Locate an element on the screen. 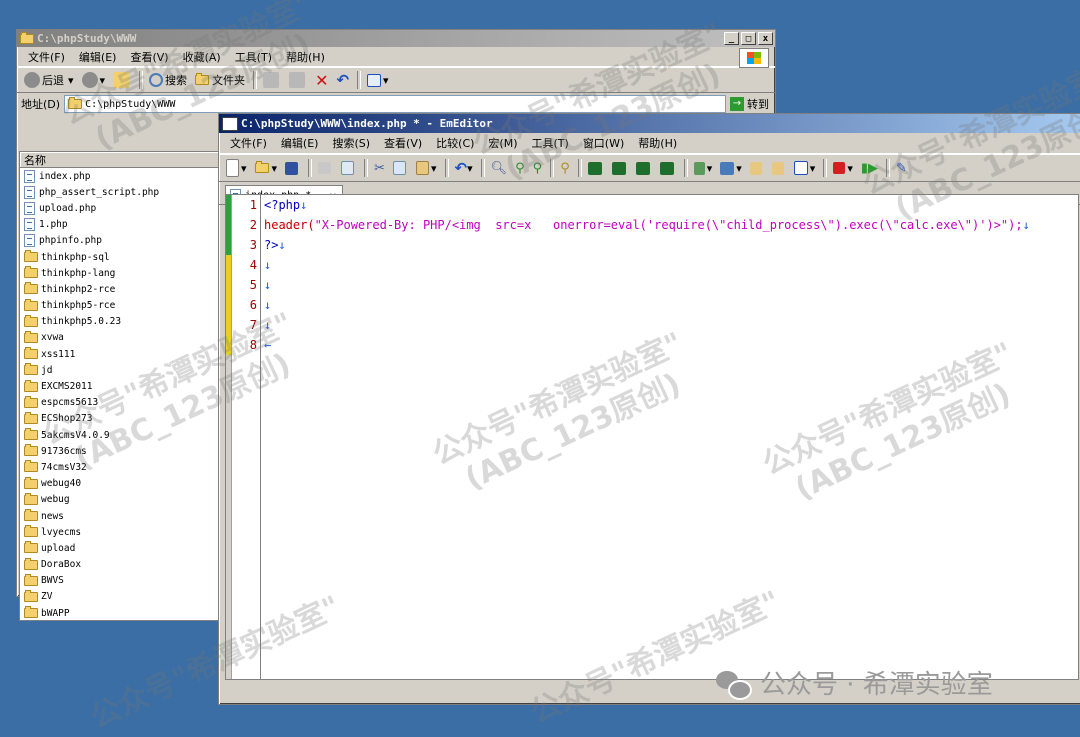 The width and height of the screenshot is (1080, 737). menu-macro: 宏(M) is located at coordinates (502, 143).